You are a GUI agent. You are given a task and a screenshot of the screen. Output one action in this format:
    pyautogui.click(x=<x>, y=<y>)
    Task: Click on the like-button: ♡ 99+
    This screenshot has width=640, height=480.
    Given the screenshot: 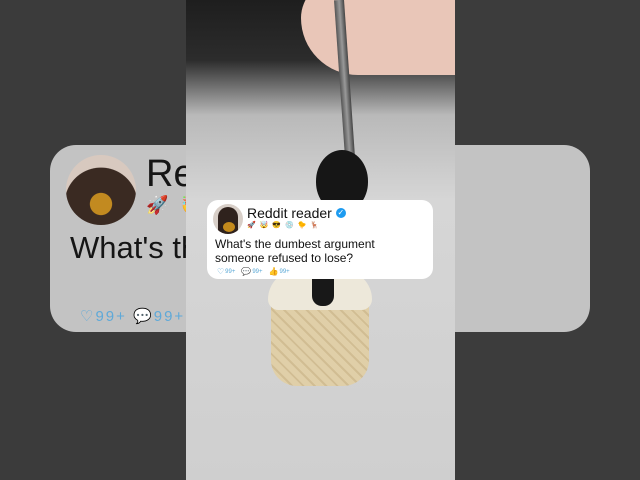 What is the action you would take?
    pyautogui.click(x=226, y=271)
    